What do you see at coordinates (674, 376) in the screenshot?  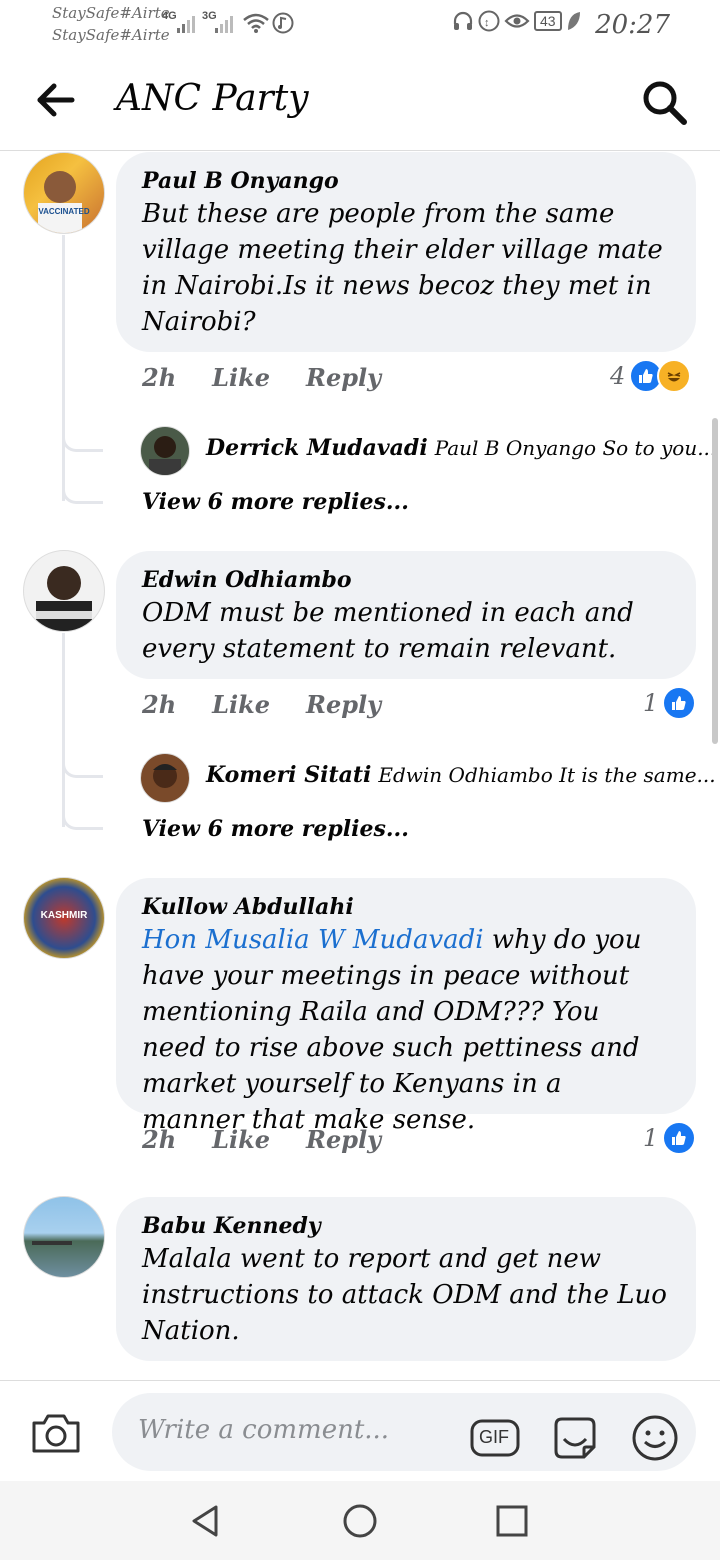 I see `haha-reaction-icon` at bounding box center [674, 376].